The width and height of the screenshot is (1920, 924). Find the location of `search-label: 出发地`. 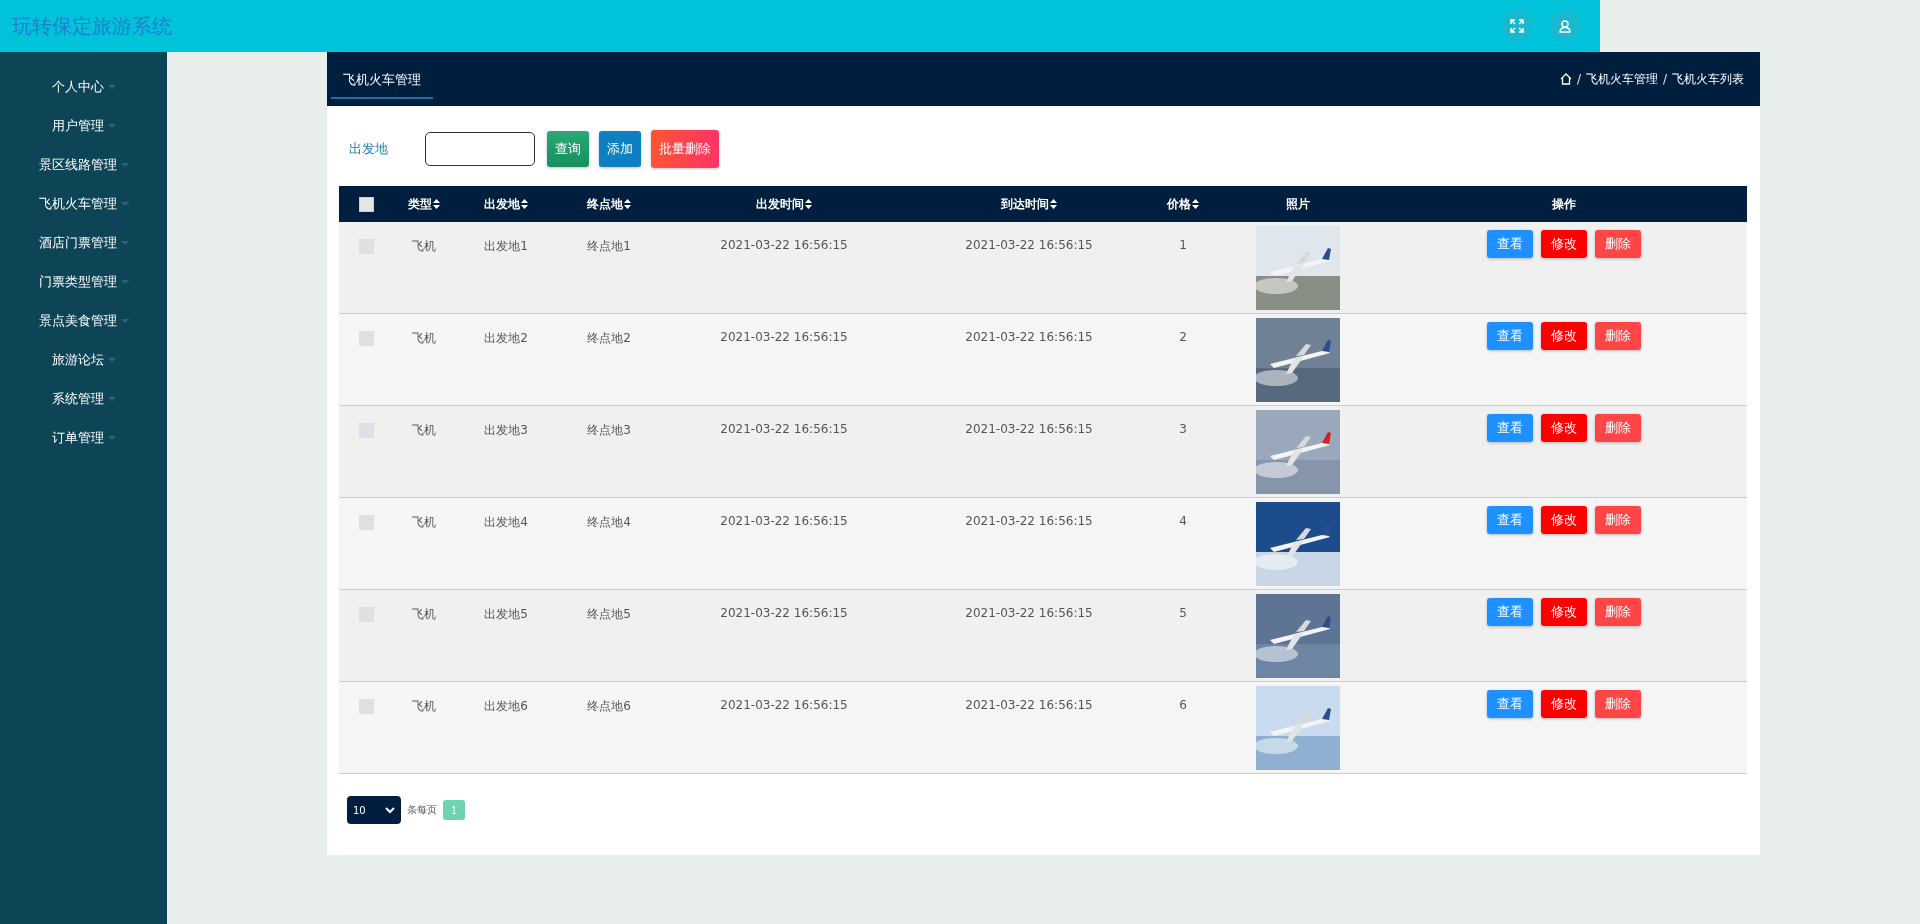

search-label: 出发地 is located at coordinates (369, 149).